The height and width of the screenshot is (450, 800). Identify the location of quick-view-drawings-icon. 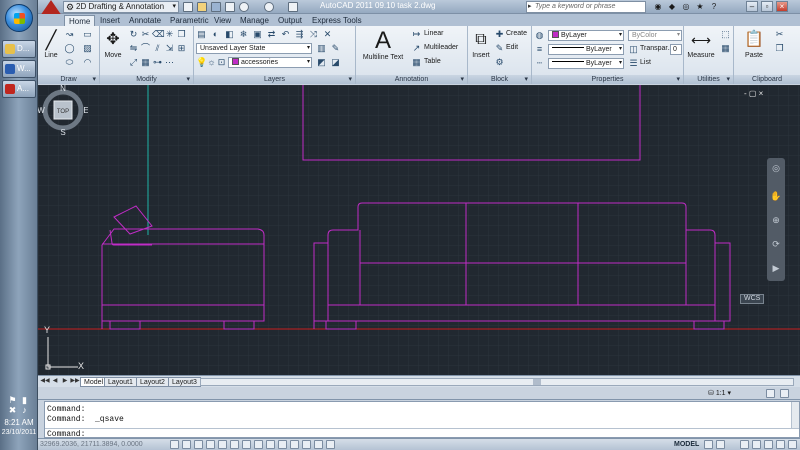
(720, 444).